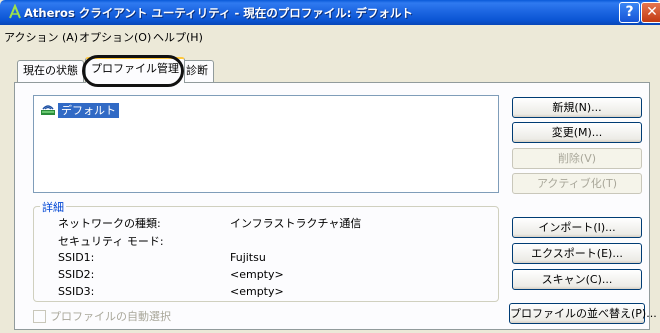  Describe the element at coordinates (15, 11) in the screenshot. I see `atheros-logo-icon` at that location.